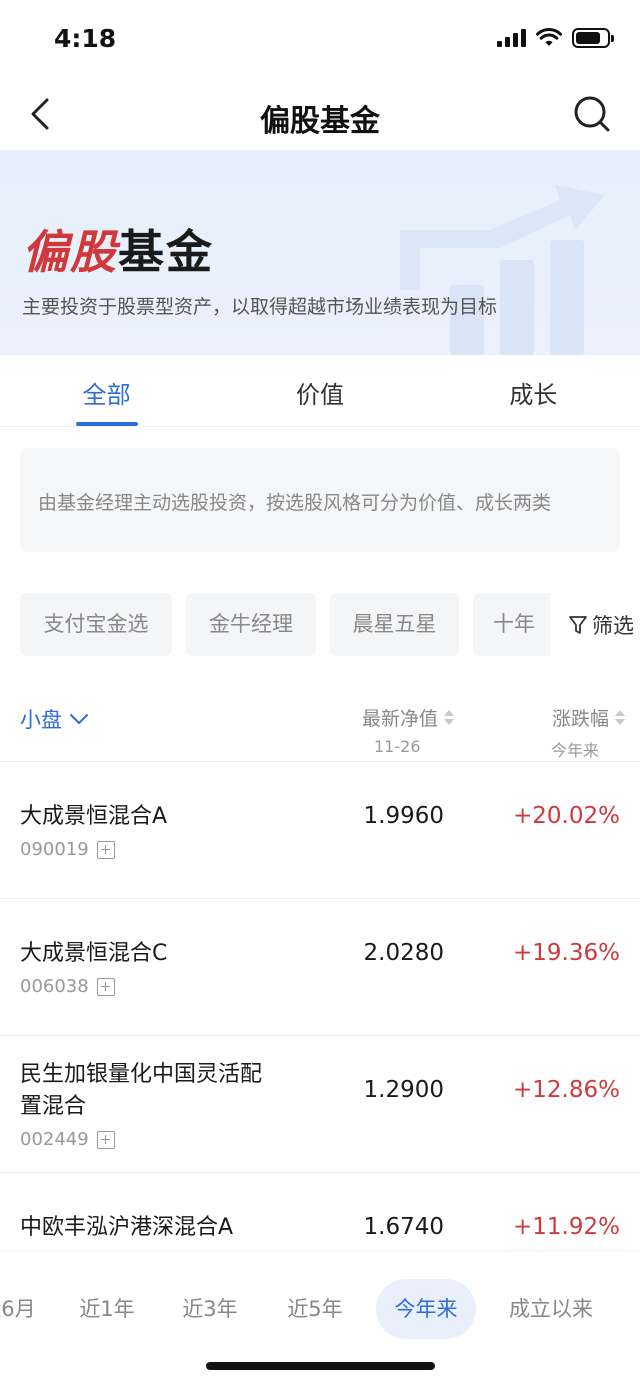 The width and height of the screenshot is (640, 1386). Describe the element at coordinates (85, 38) in the screenshot. I see `status-time: 4:18` at that location.